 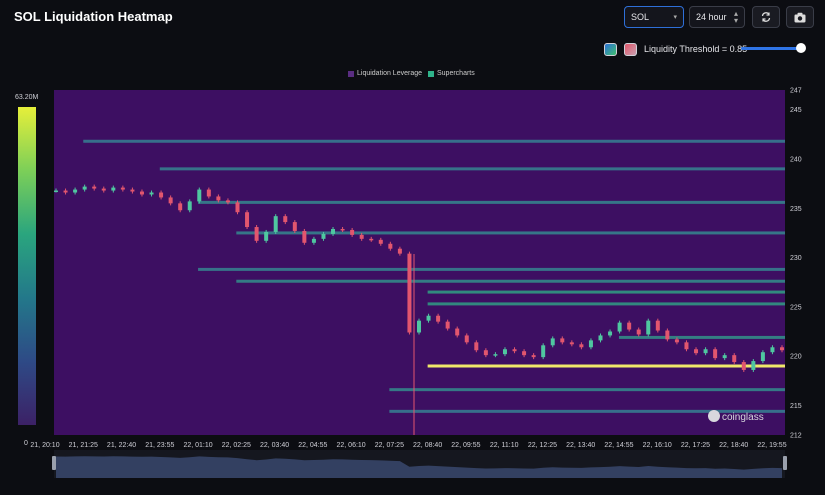 What do you see at coordinates (312, 445) in the screenshot?
I see `x-tick-label: 22, 04:55` at bounding box center [312, 445].